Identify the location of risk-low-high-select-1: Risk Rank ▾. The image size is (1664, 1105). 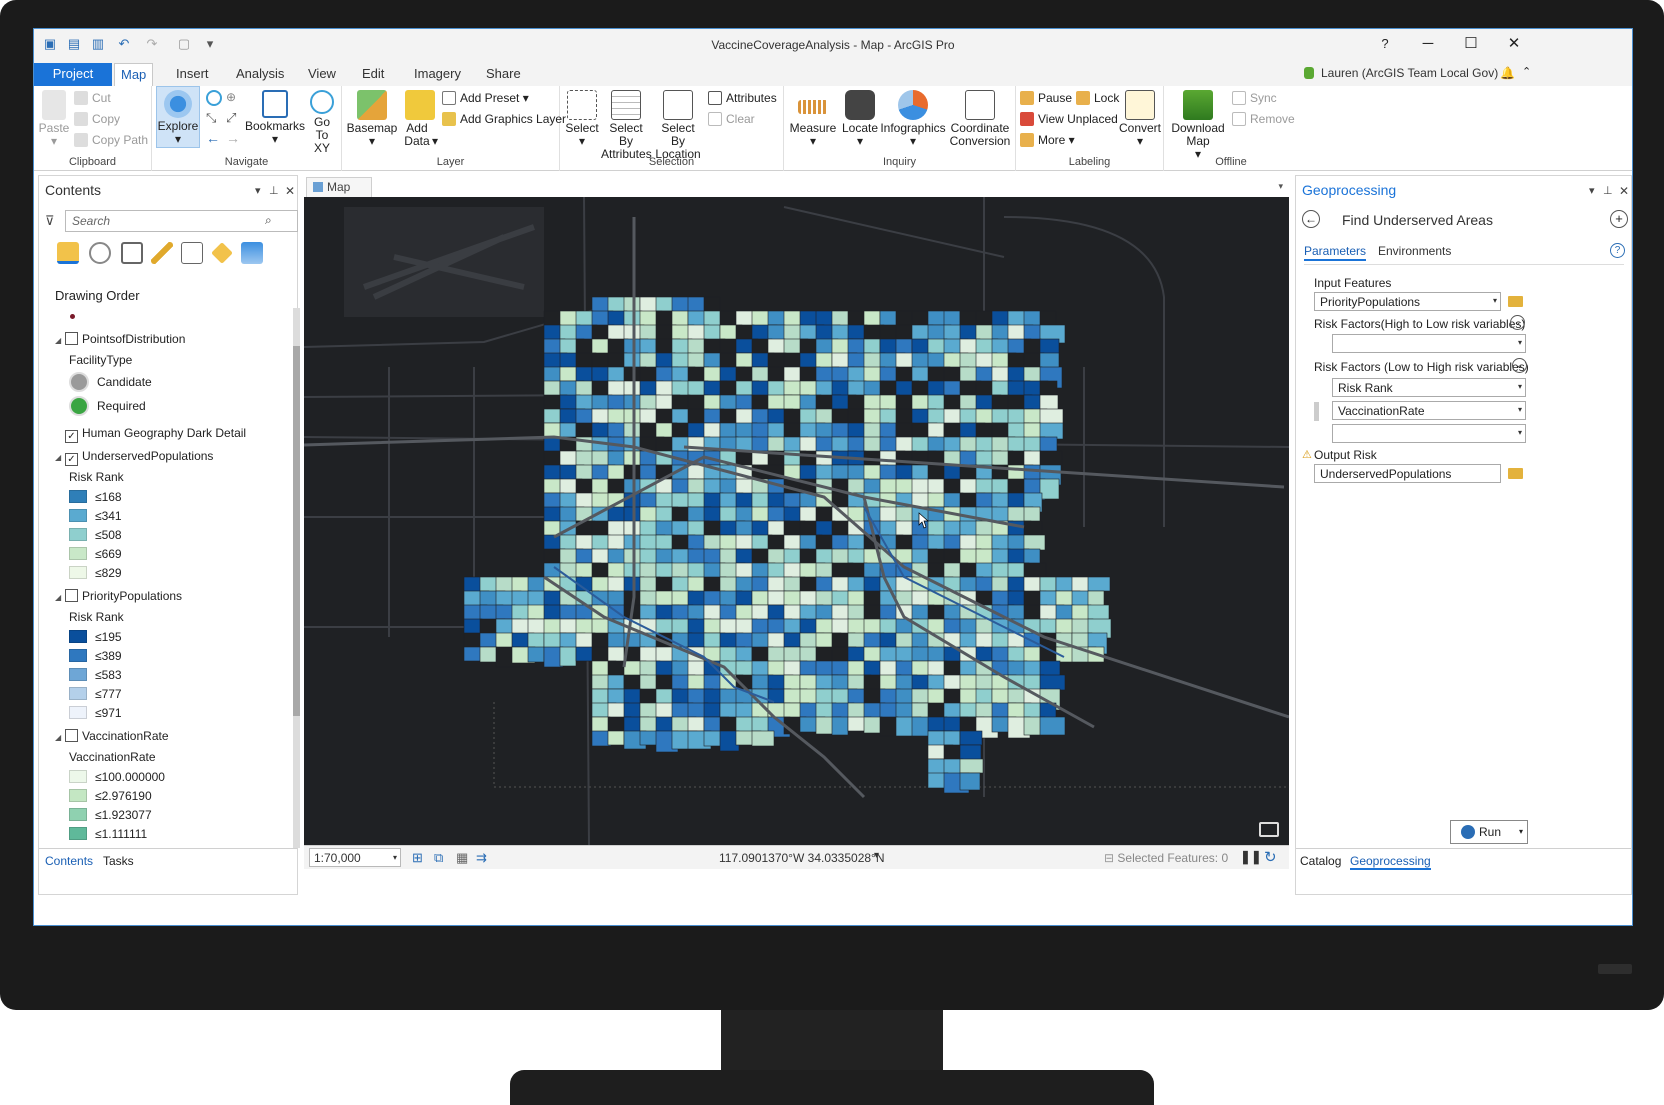
(1429, 387).